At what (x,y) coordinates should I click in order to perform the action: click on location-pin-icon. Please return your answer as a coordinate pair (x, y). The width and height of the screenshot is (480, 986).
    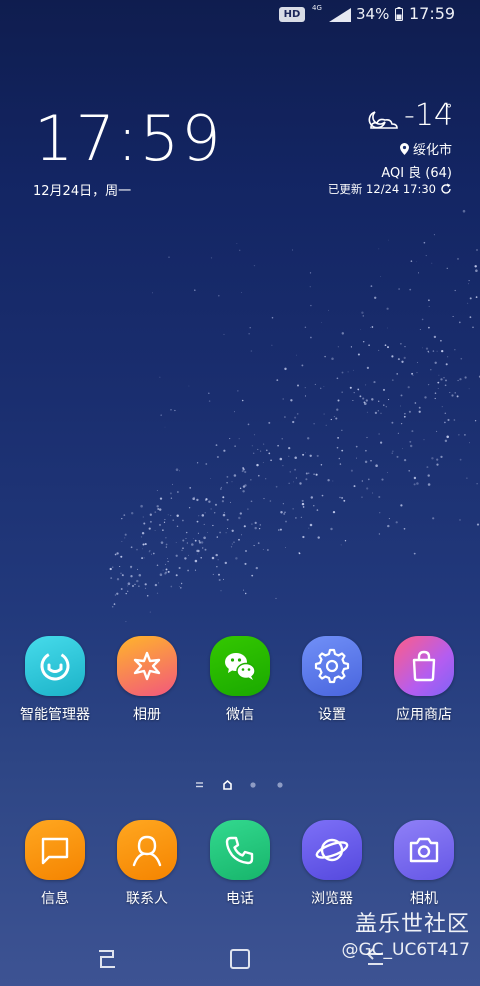
    Looking at the image, I should click on (404, 148).